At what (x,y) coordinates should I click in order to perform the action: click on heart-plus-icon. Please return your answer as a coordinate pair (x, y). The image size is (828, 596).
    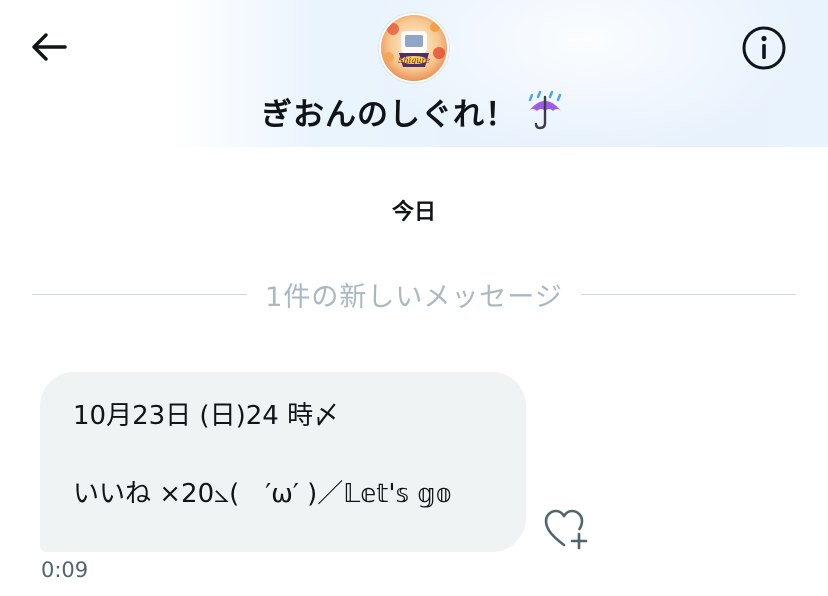
    Looking at the image, I should click on (566, 529).